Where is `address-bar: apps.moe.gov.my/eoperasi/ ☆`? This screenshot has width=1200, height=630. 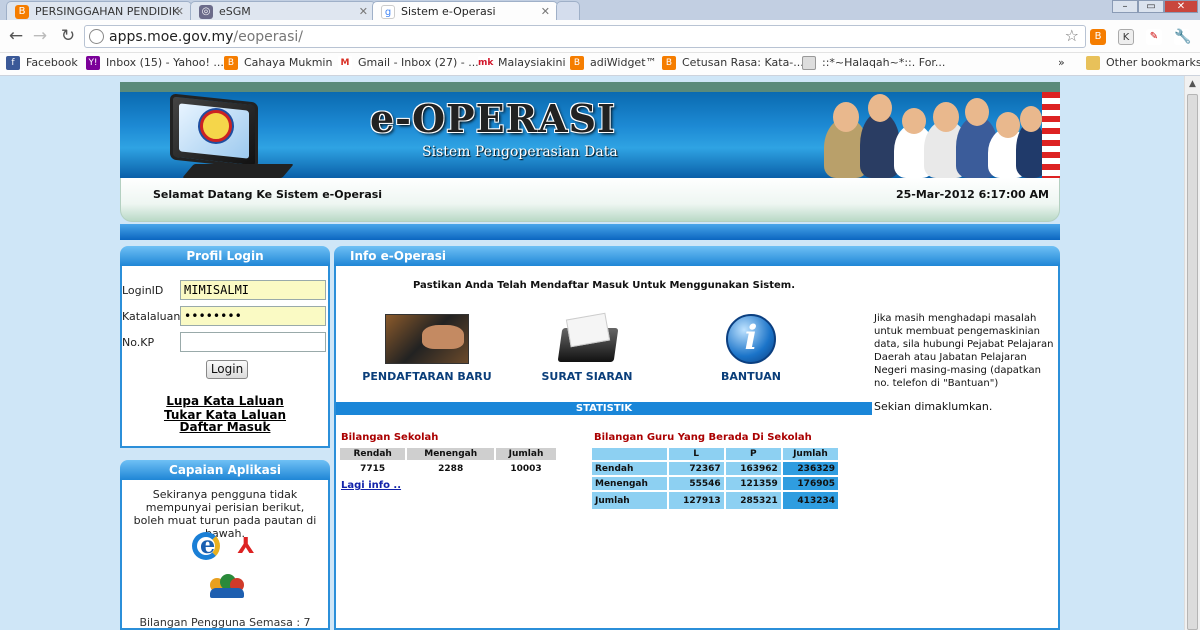 address-bar: apps.moe.gov.my/eoperasi/ ☆ is located at coordinates (585, 36).